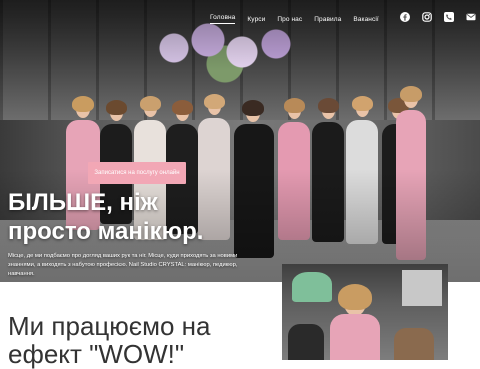 This screenshot has width=480, height=369. Describe the element at coordinates (83, 202) in the screenshot. I see `hero-title-line-1: БІЛЬШЕ, ніж` at that location.